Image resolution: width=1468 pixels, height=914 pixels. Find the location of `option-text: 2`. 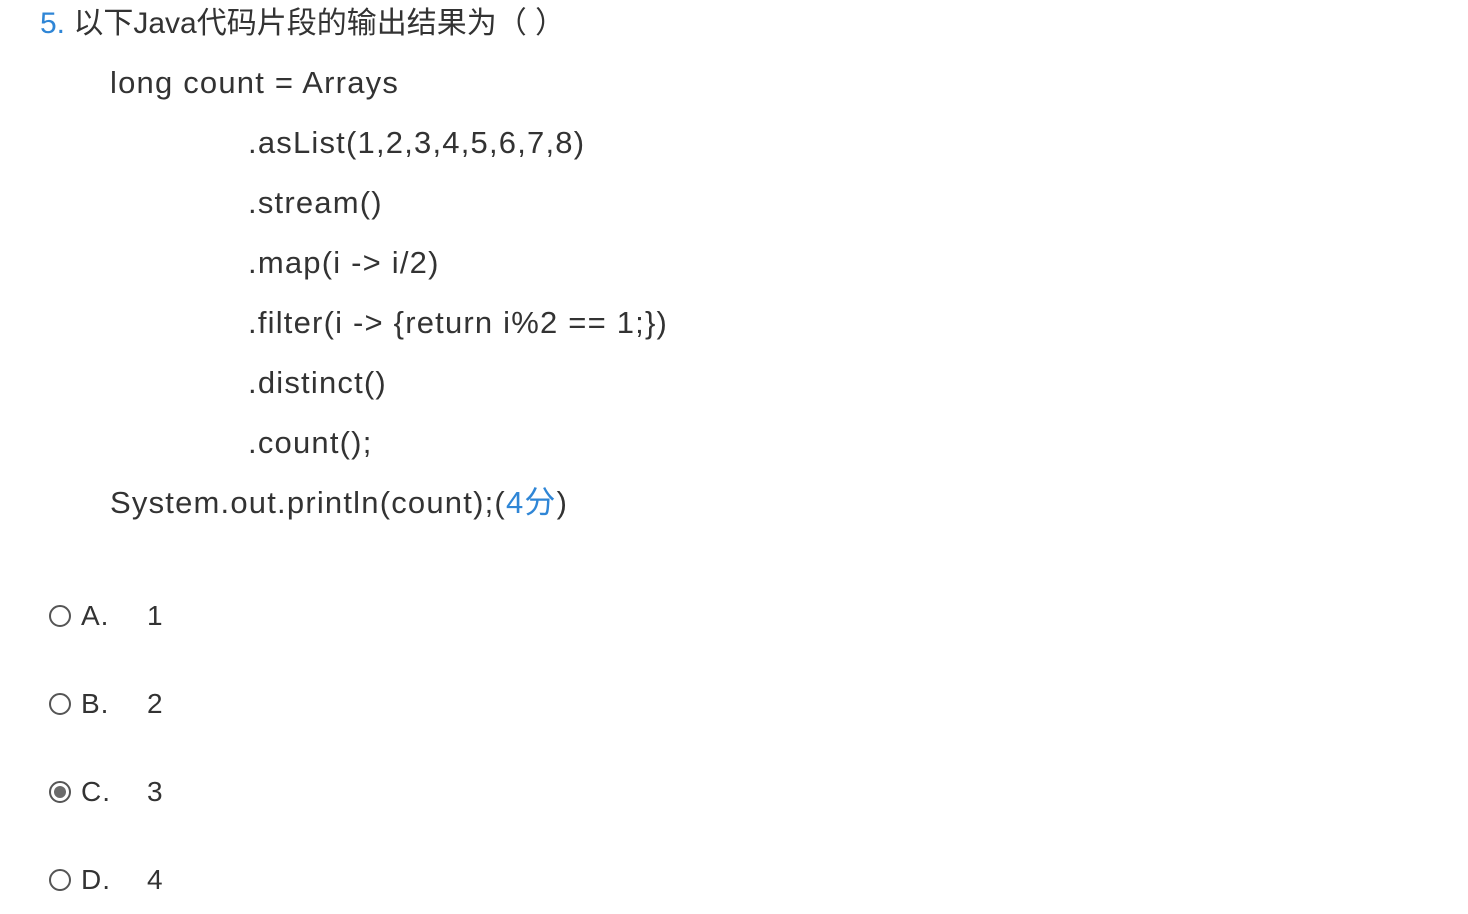

option-text: 2 is located at coordinates (155, 703).